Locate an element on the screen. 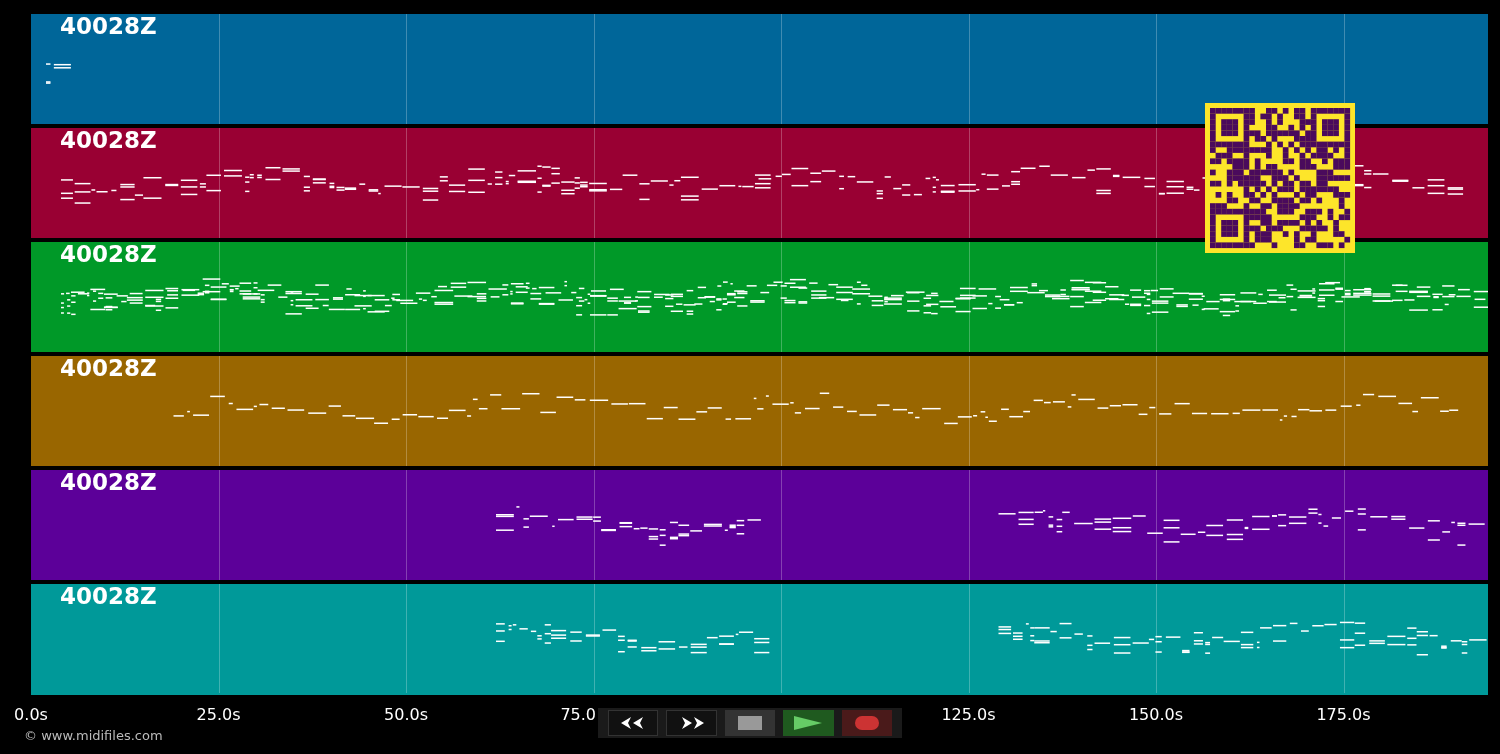 This screenshot has width=1500, height=754. time-tick-label: 125.0s is located at coordinates (968, 715).